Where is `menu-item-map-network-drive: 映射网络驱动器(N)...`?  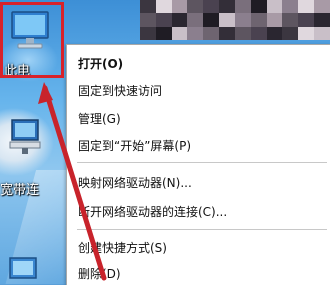 menu-item-map-network-drive: 映射网络驱动器(N)... is located at coordinates (198, 183).